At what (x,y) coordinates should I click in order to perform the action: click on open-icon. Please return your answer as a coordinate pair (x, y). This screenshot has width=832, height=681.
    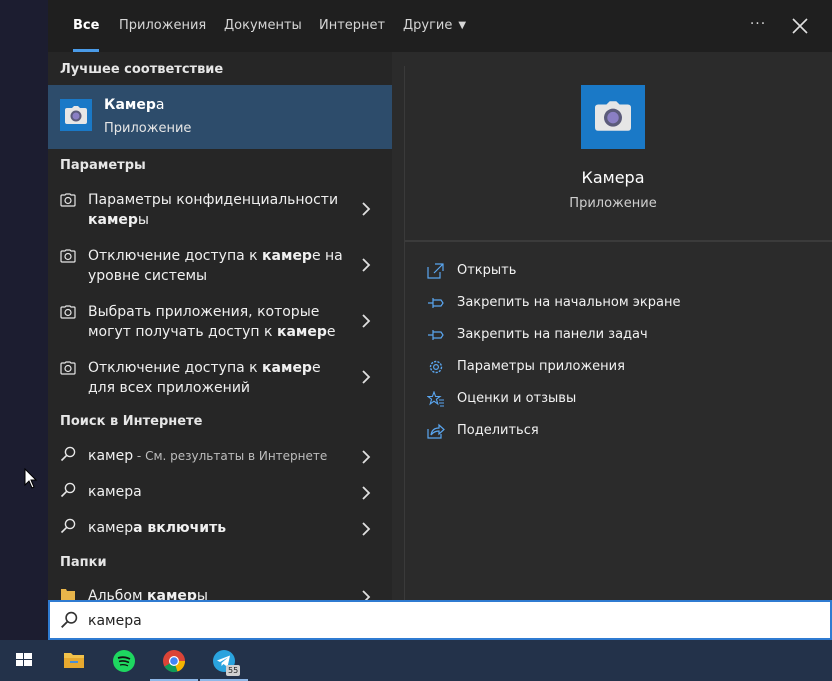
    Looking at the image, I should click on (435, 271).